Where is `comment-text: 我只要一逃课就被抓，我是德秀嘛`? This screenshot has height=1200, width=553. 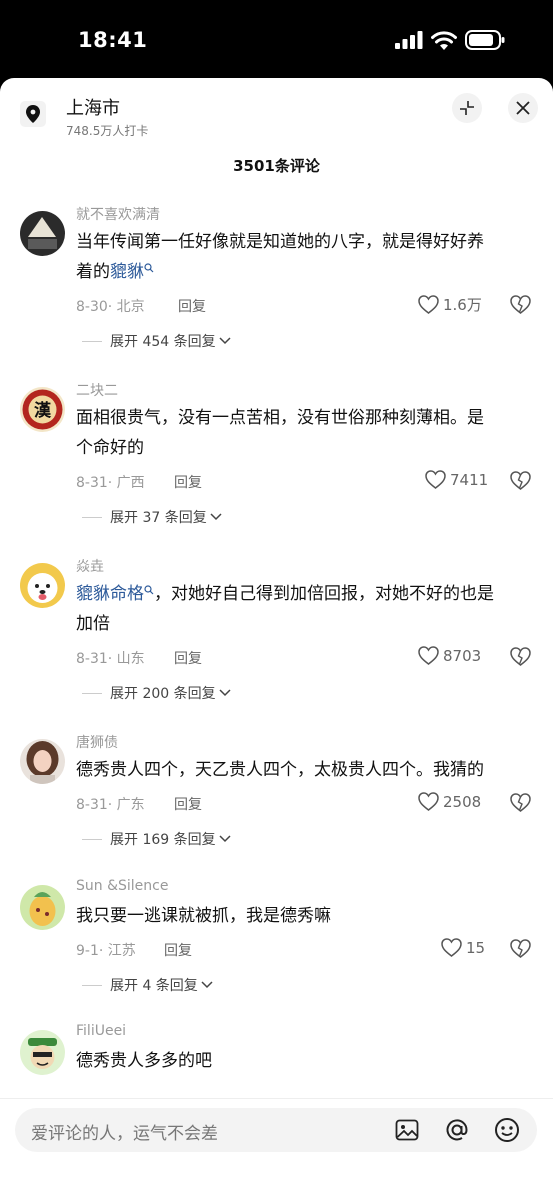 comment-text: 我只要一逃课就被抓，我是德秀嘛 is located at coordinates (303, 916).